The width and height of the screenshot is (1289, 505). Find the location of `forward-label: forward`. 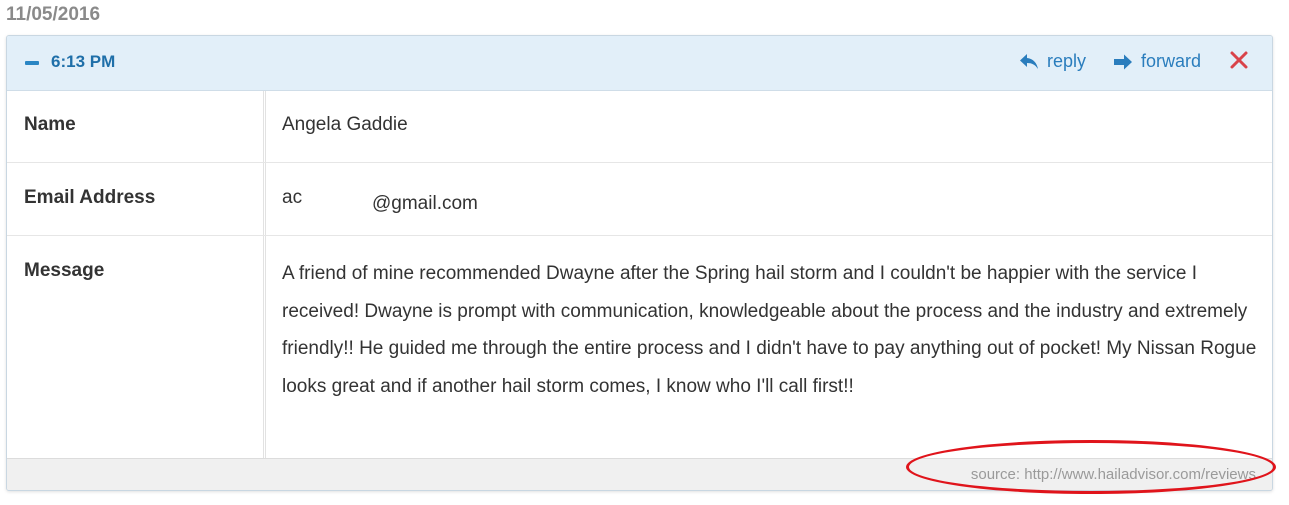

forward-label: forward is located at coordinates (1171, 61).